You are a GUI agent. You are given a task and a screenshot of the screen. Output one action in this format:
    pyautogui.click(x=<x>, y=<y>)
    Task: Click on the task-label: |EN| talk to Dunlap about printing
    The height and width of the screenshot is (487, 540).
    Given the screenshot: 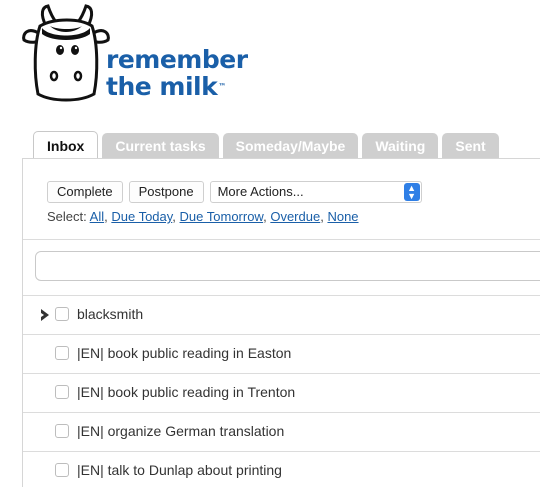 What is the action you would take?
    pyautogui.click(x=179, y=470)
    